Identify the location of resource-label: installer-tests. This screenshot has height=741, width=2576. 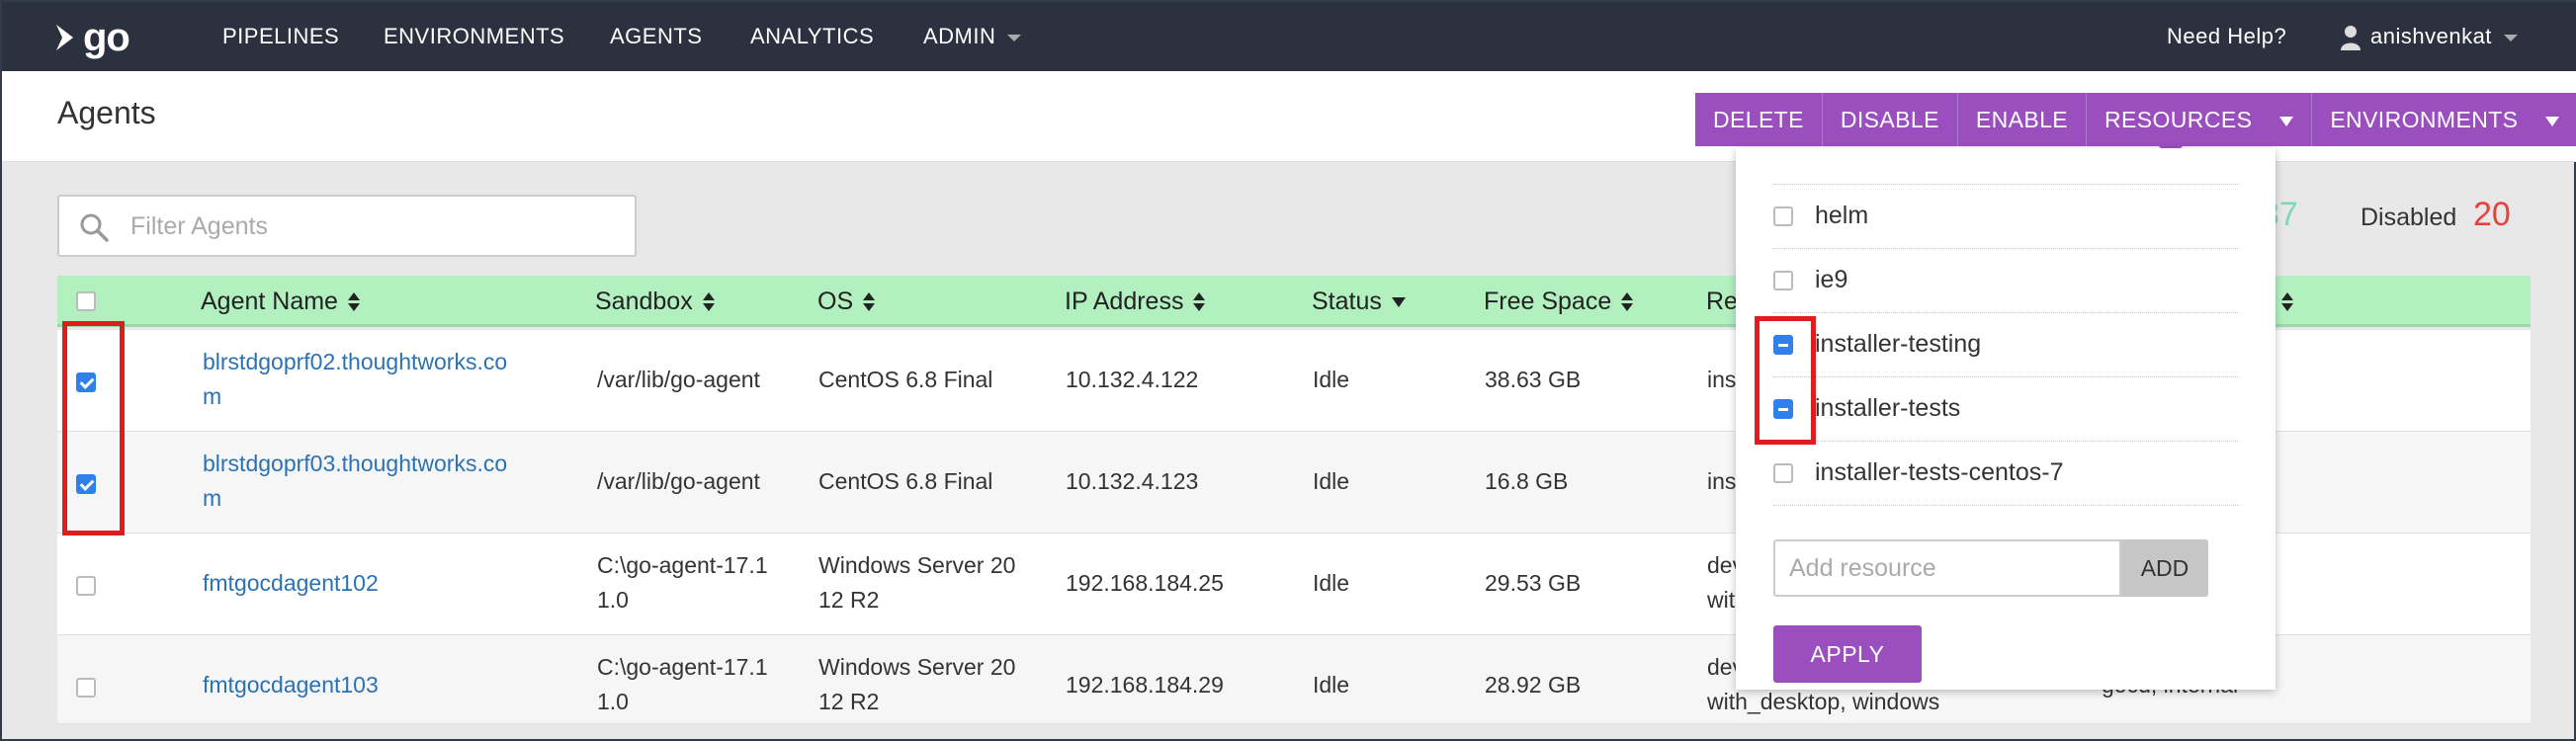
(1888, 408).